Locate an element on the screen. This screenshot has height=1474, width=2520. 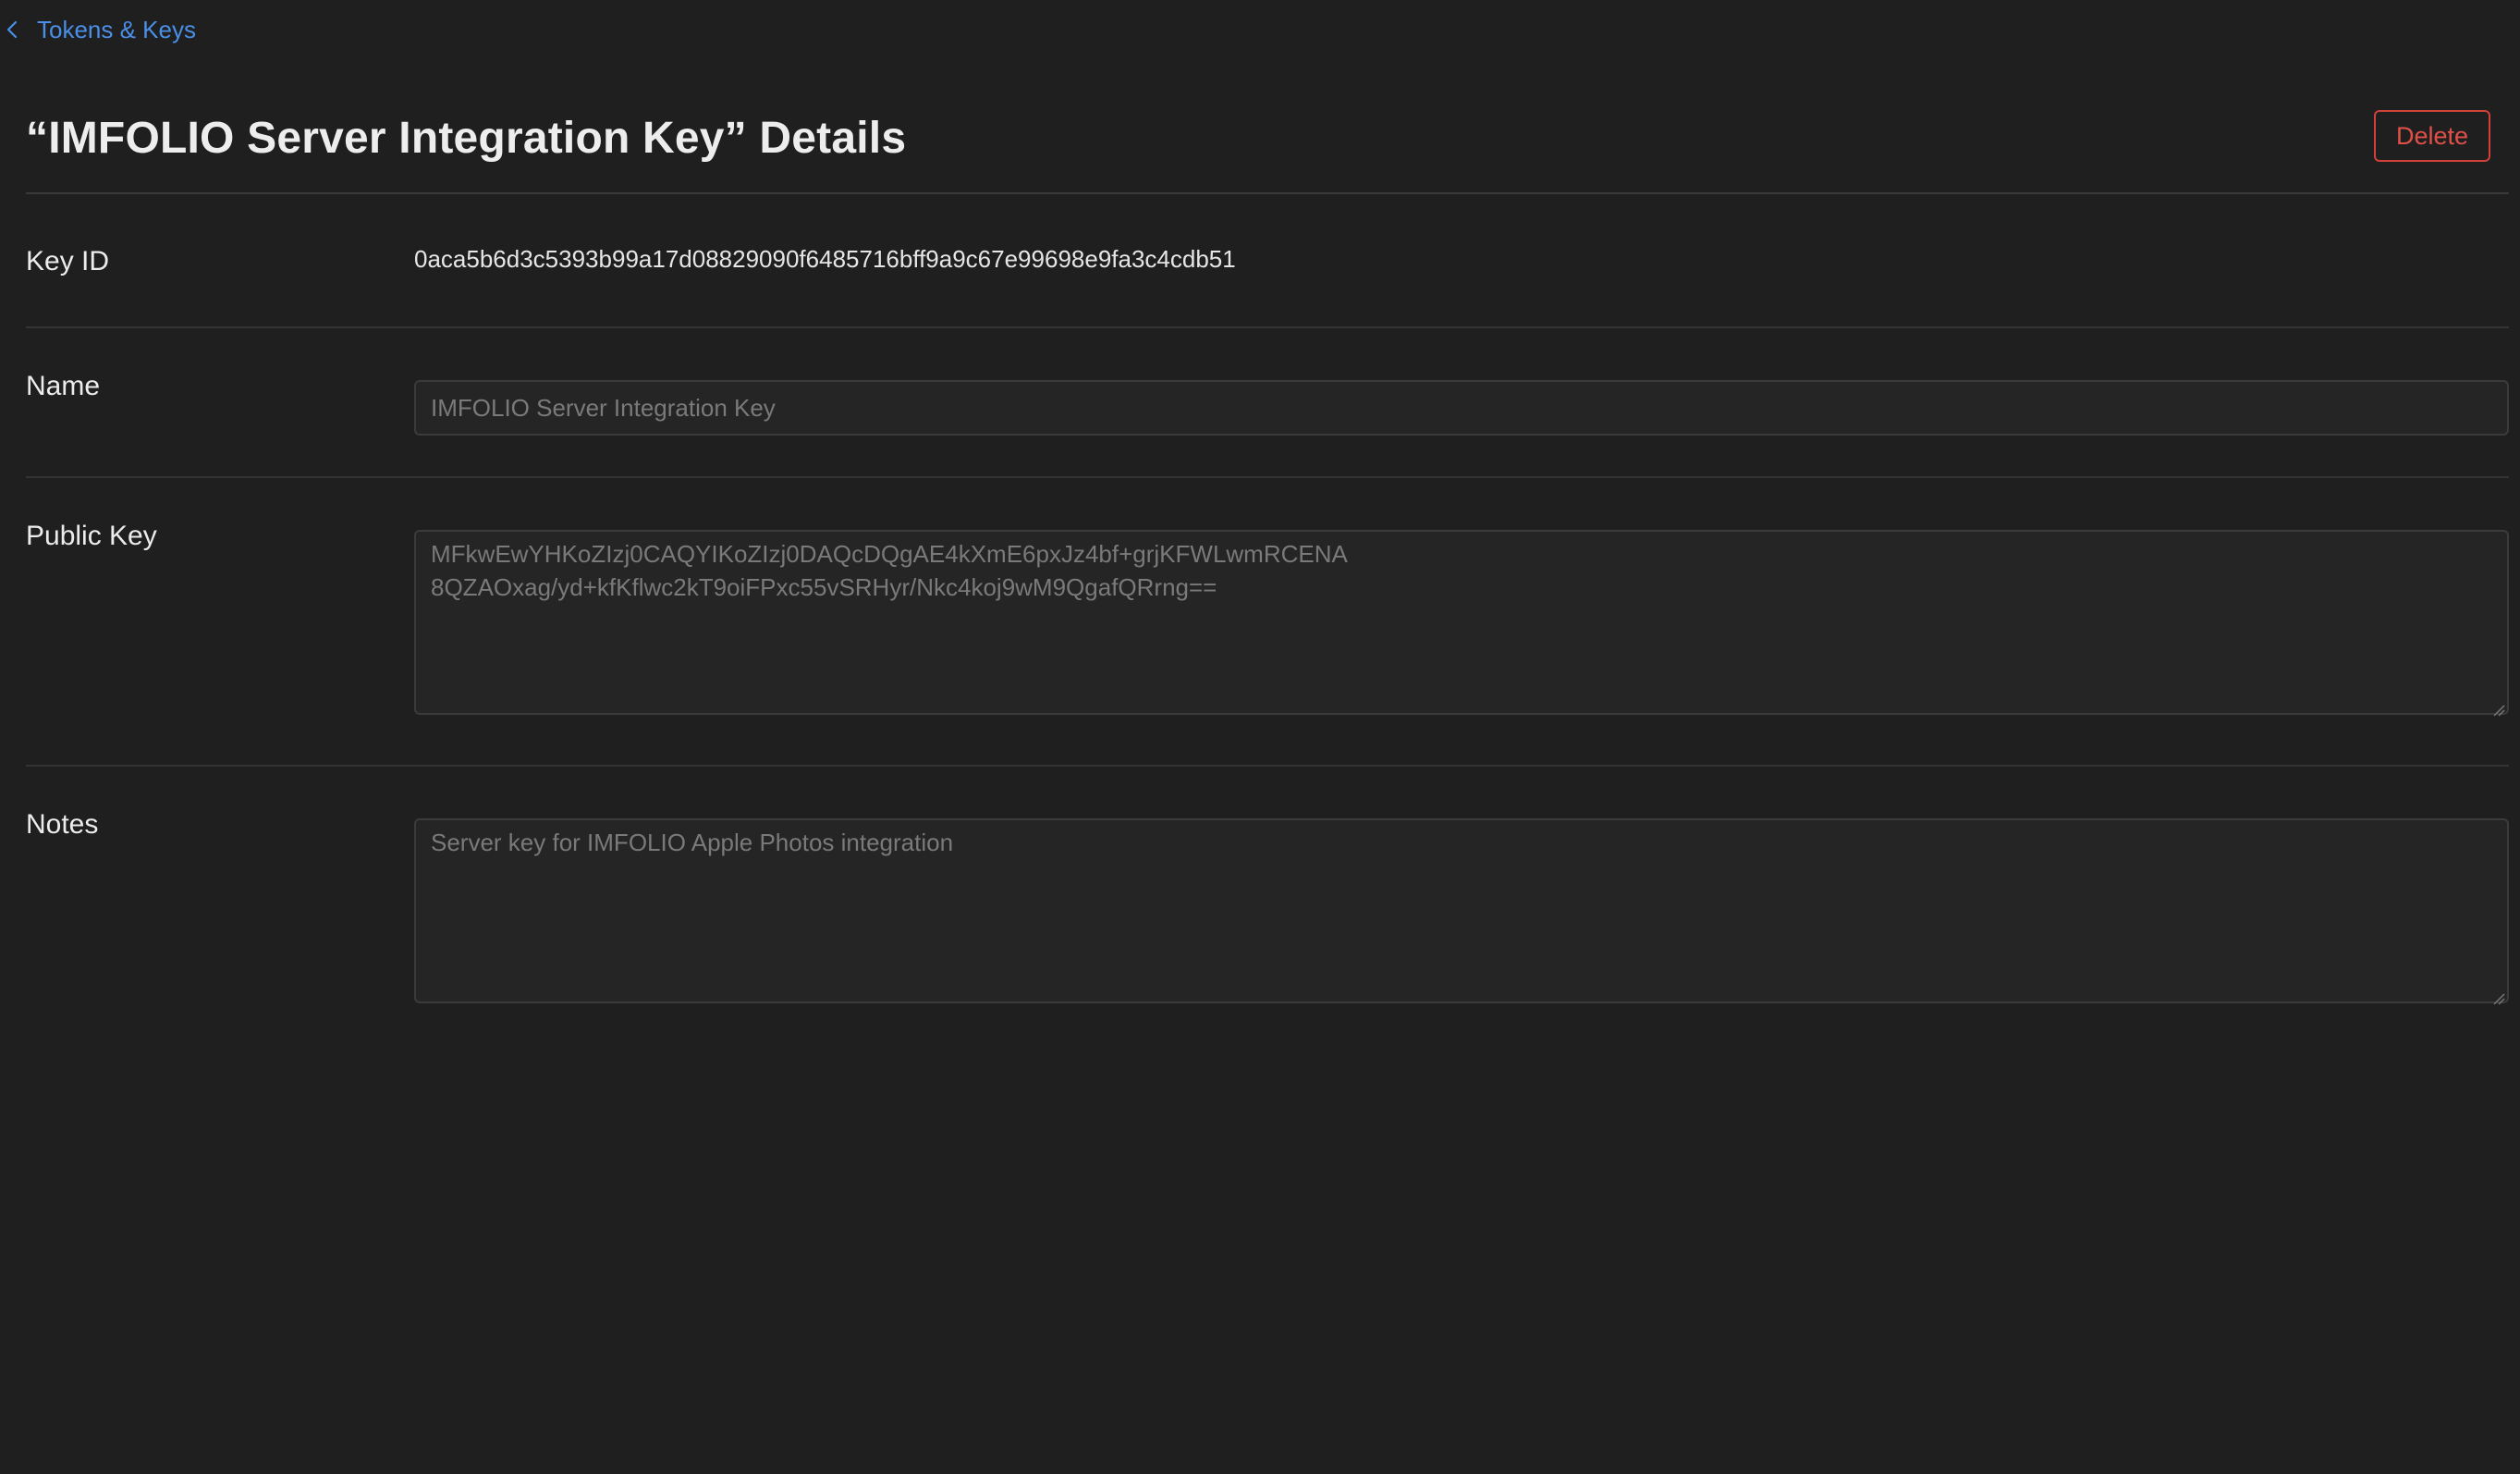
notes-field is located at coordinates (1461, 910).